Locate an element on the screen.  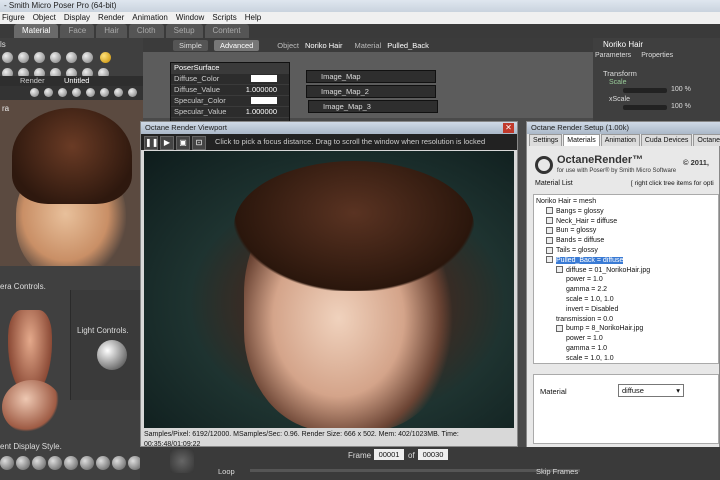
room-tab-setup: Setup is located at coordinates (184, 31).